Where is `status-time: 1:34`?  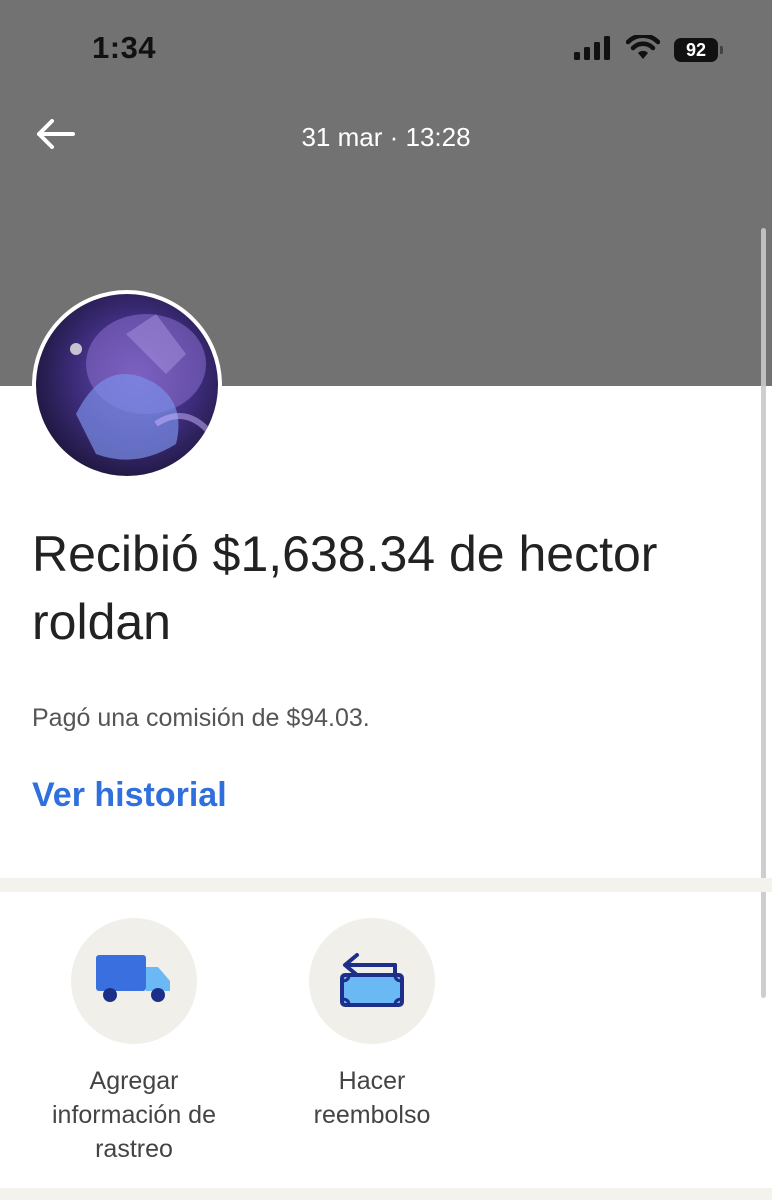 status-time: 1:34 is located at coordinates (124, 47).